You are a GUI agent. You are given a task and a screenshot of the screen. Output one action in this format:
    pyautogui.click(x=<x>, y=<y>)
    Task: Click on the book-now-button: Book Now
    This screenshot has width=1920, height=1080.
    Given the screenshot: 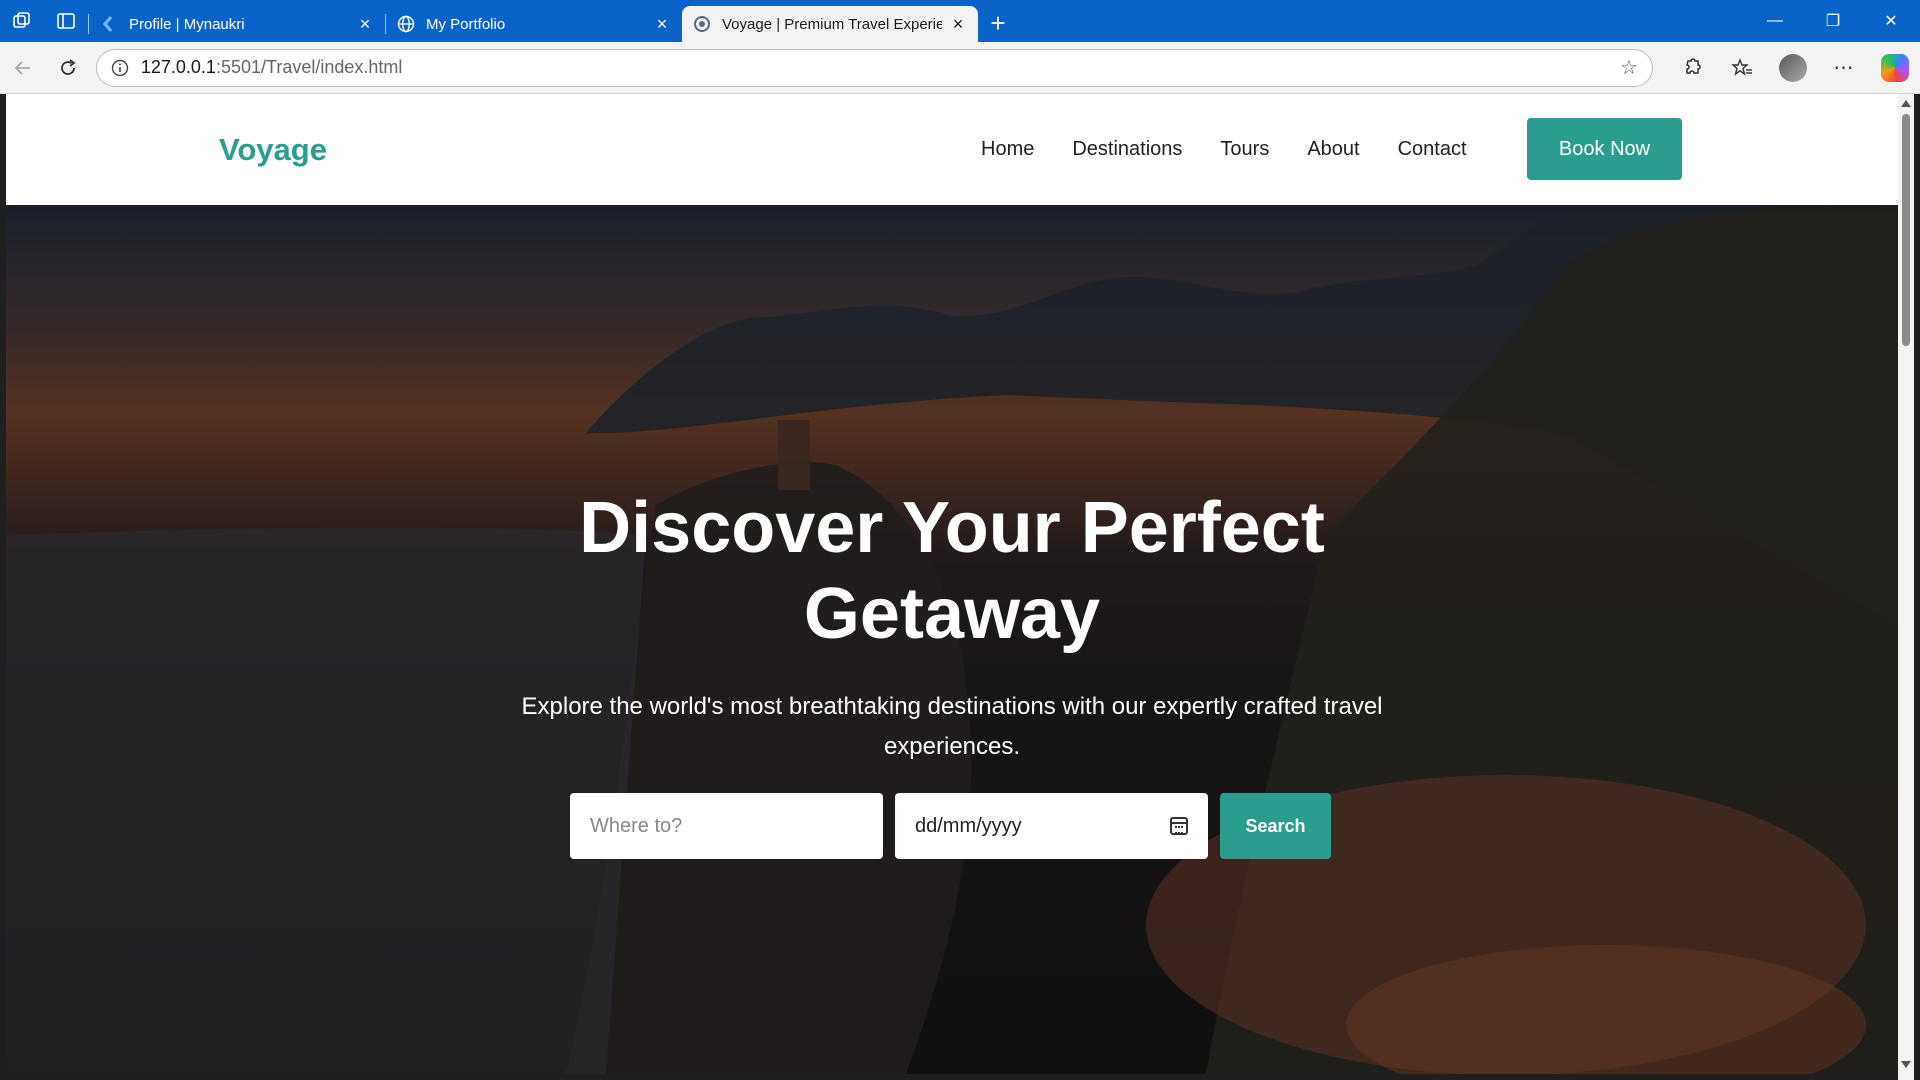 What is the action you would take?
    pyautogui.click(x=1604, y=149)
    